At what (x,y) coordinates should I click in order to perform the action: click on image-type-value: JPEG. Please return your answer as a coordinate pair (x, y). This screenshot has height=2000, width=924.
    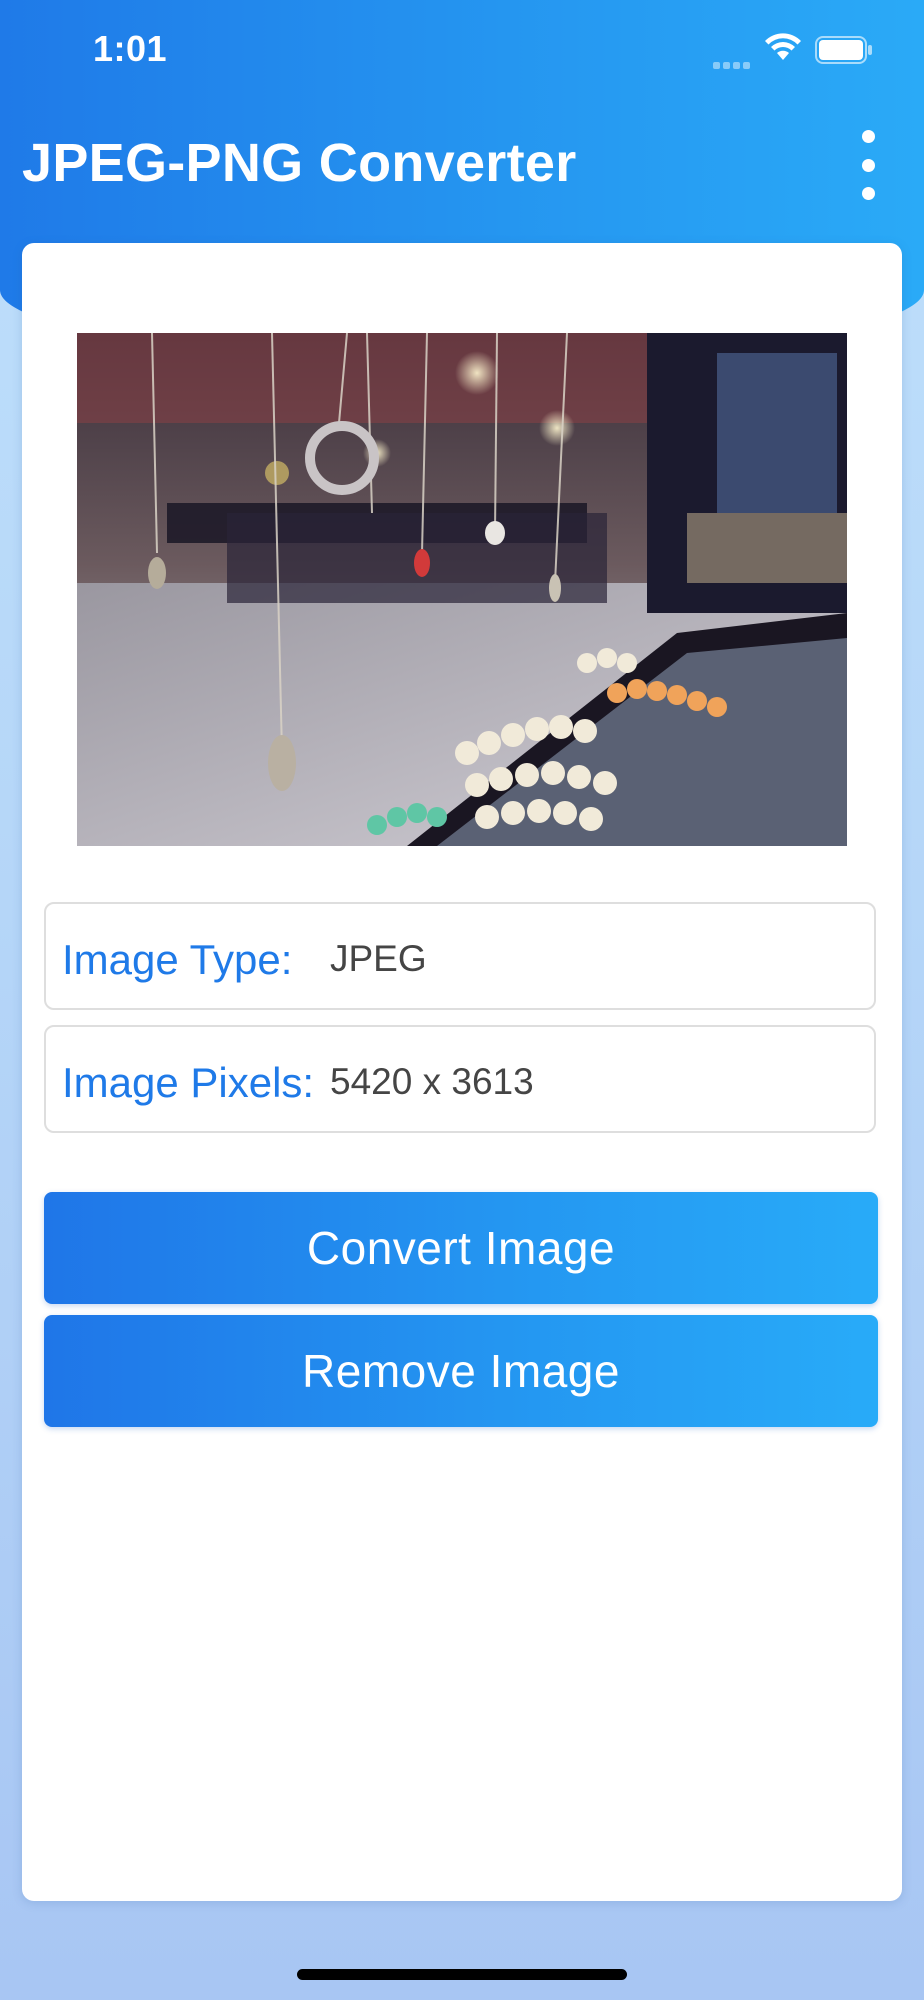
    Looking at the image, I should click on (378, 958).